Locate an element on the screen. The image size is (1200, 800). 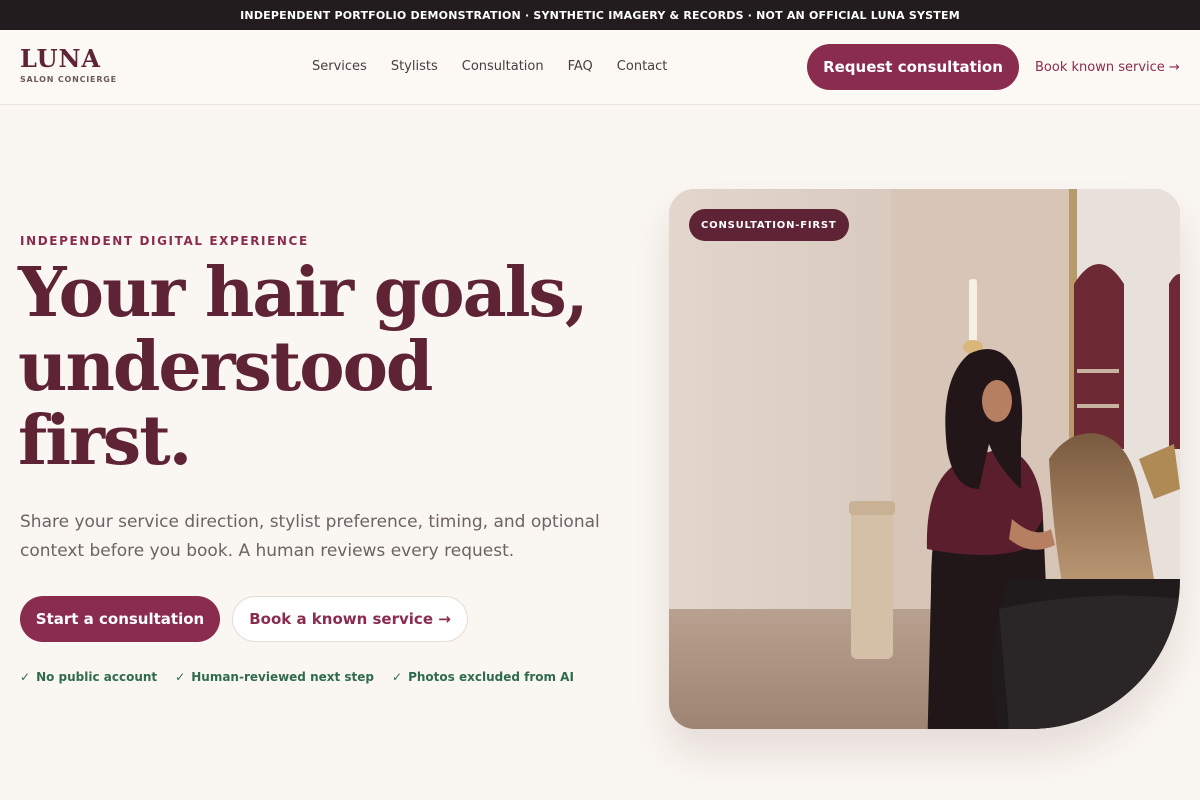
headline-line-2: understood is located at coordinates (225, 367).